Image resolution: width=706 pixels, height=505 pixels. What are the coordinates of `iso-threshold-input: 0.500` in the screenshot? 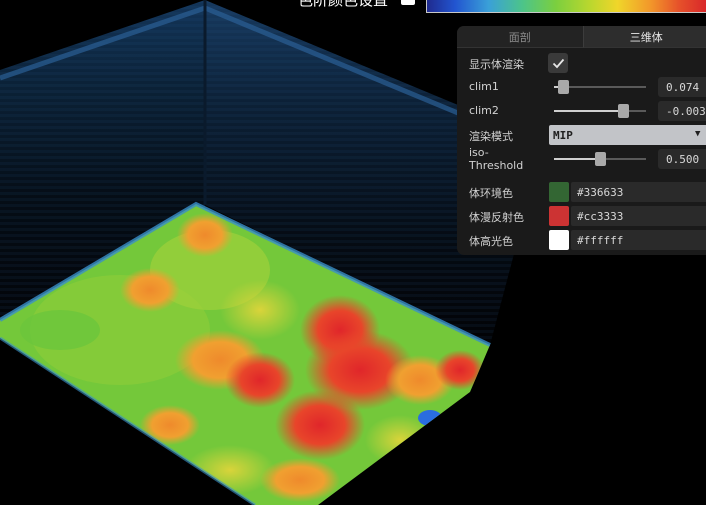 It's located at (682, 159).